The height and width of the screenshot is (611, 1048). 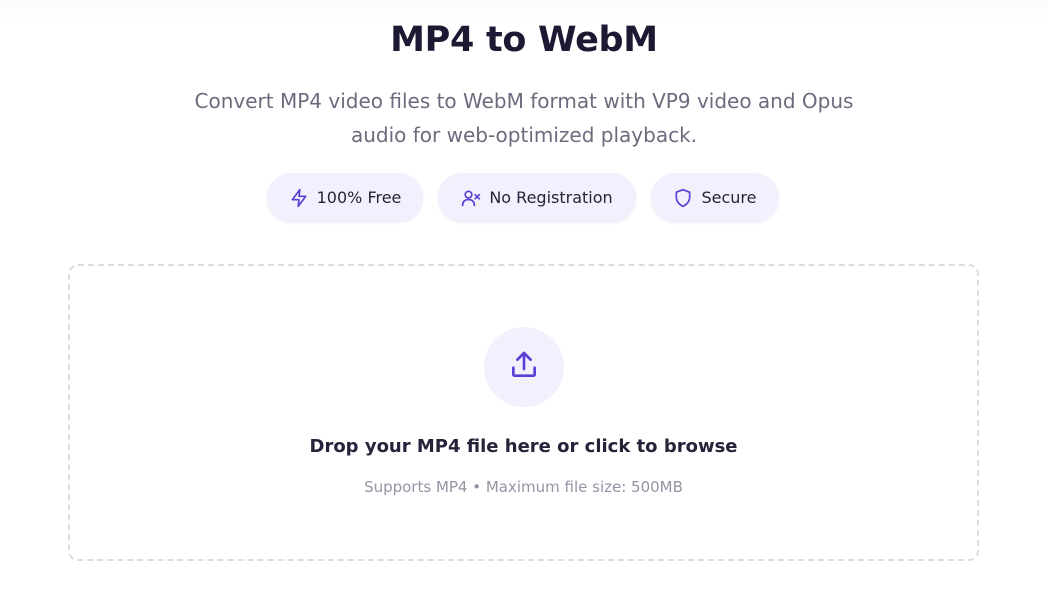 I want to click on shield-icon, so click(x=683, y=198).